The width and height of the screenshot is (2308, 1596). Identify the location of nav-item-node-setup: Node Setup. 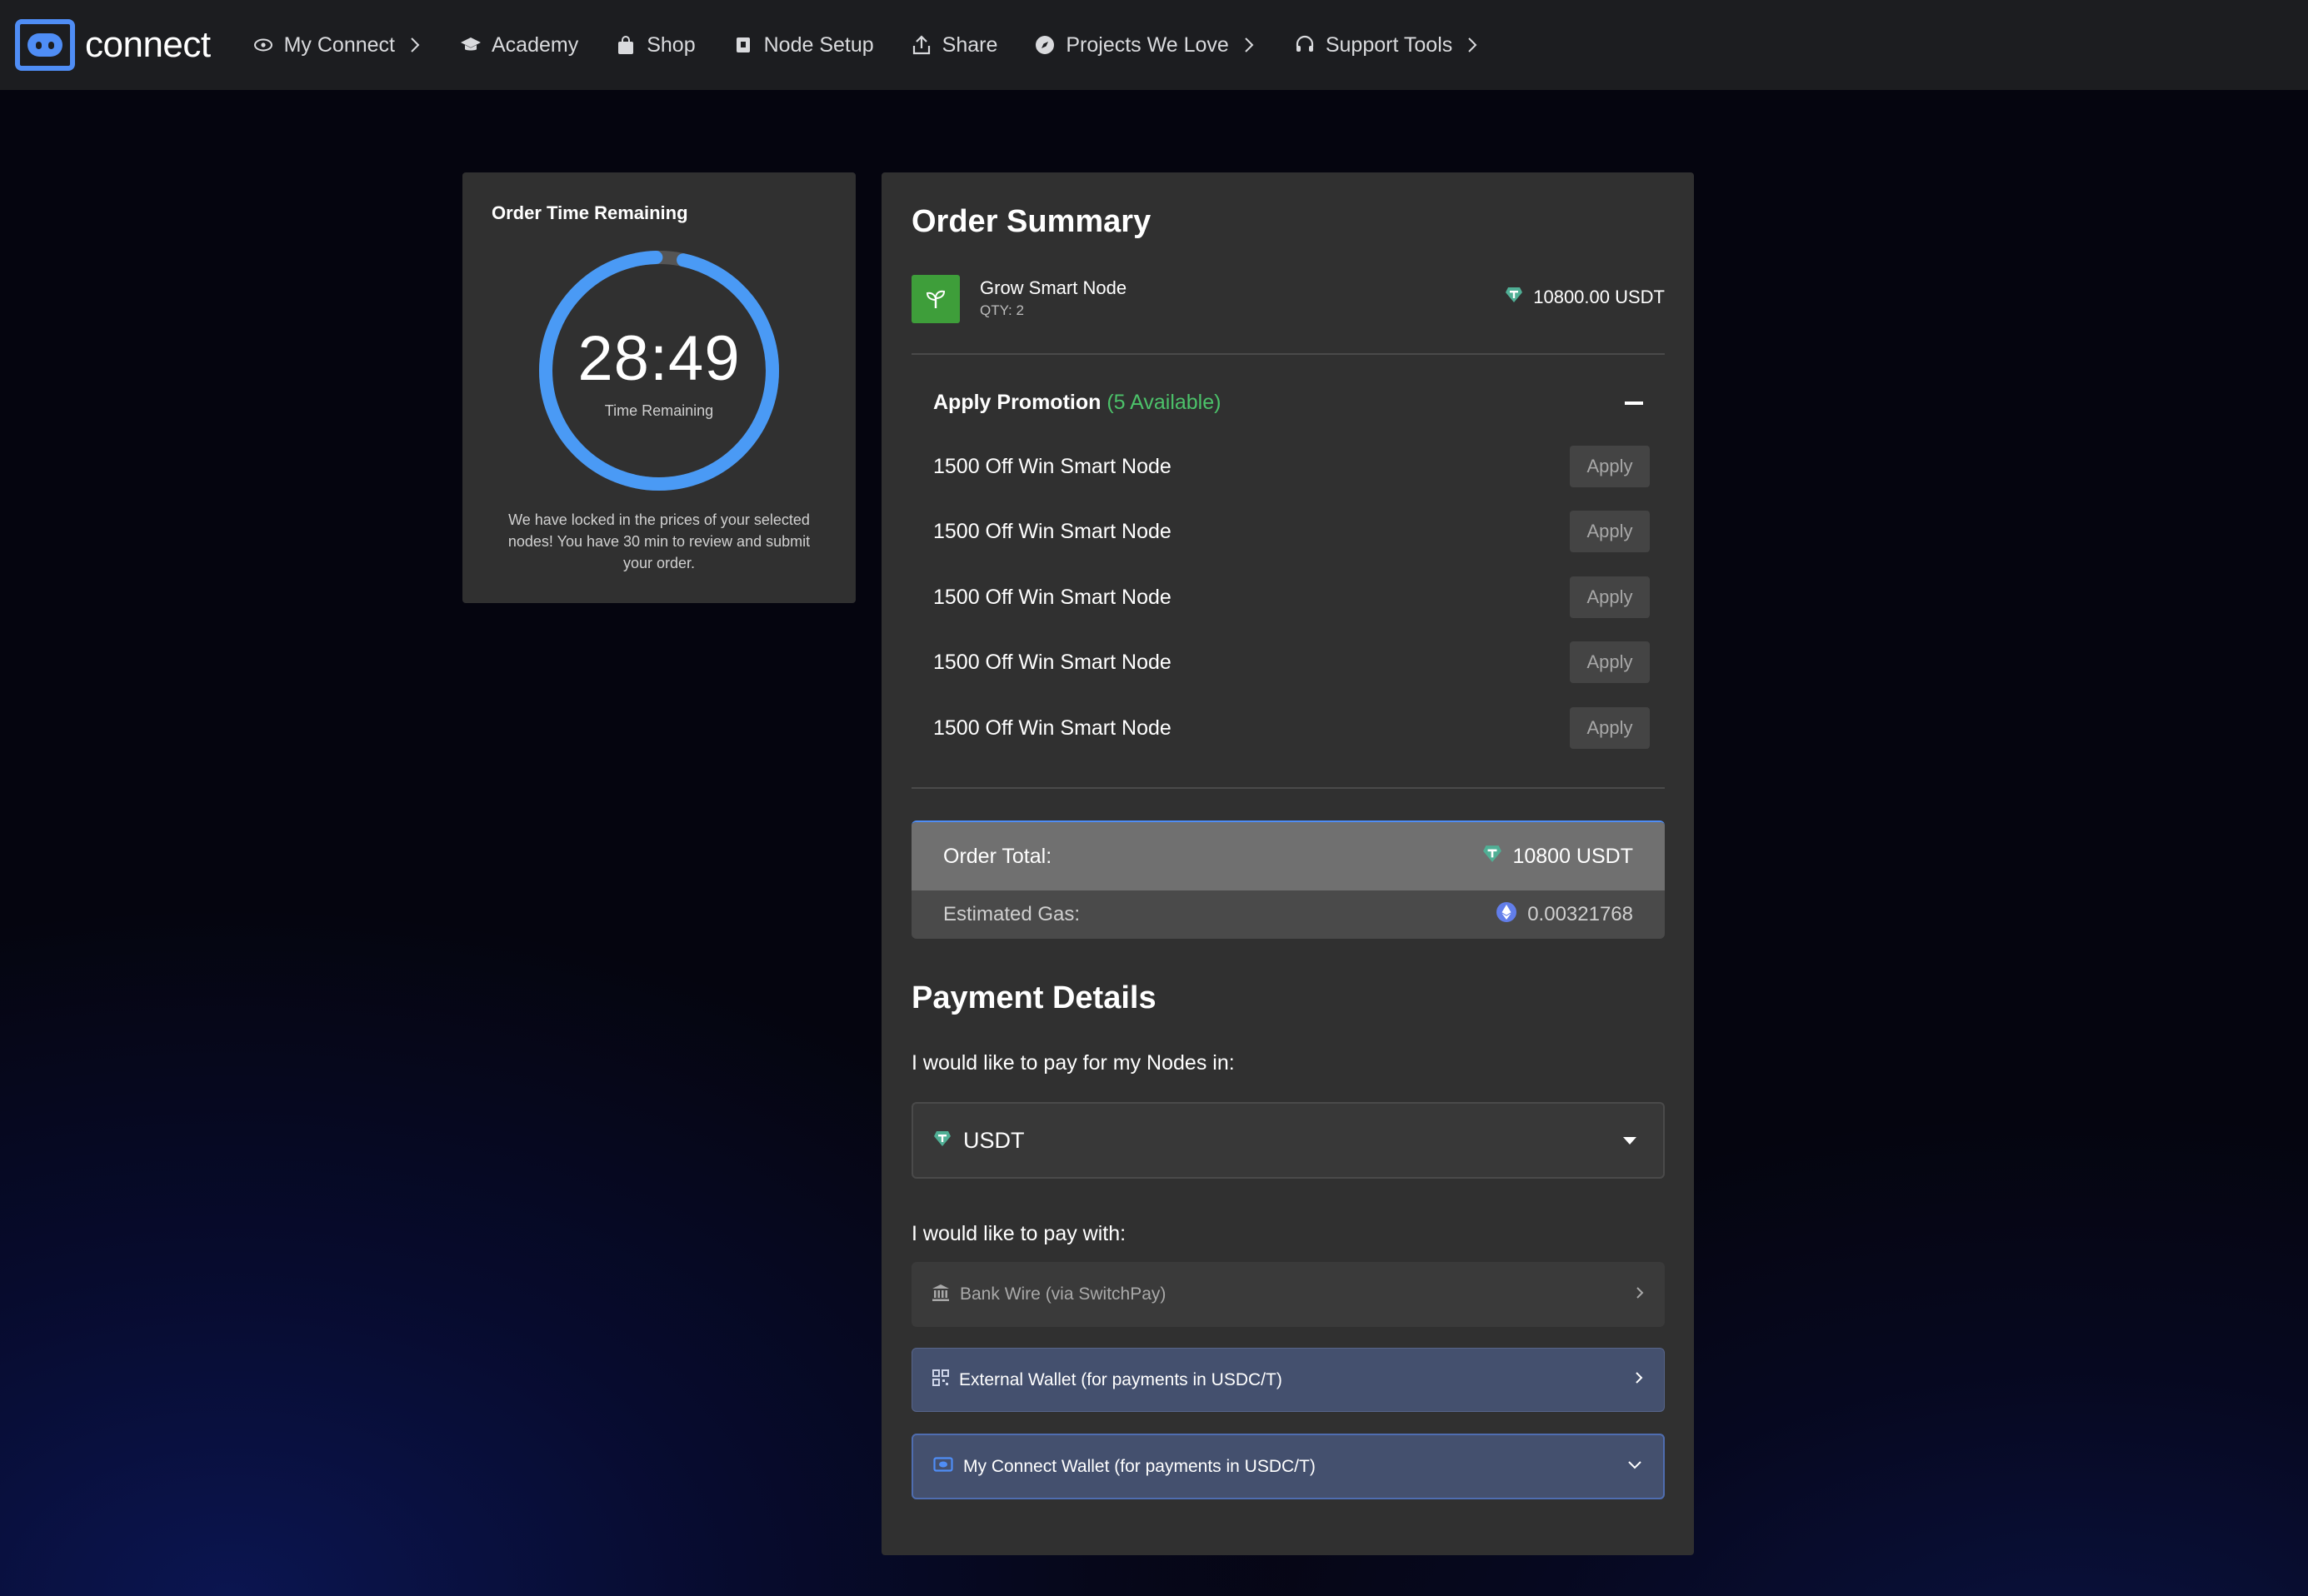
(803, 45).